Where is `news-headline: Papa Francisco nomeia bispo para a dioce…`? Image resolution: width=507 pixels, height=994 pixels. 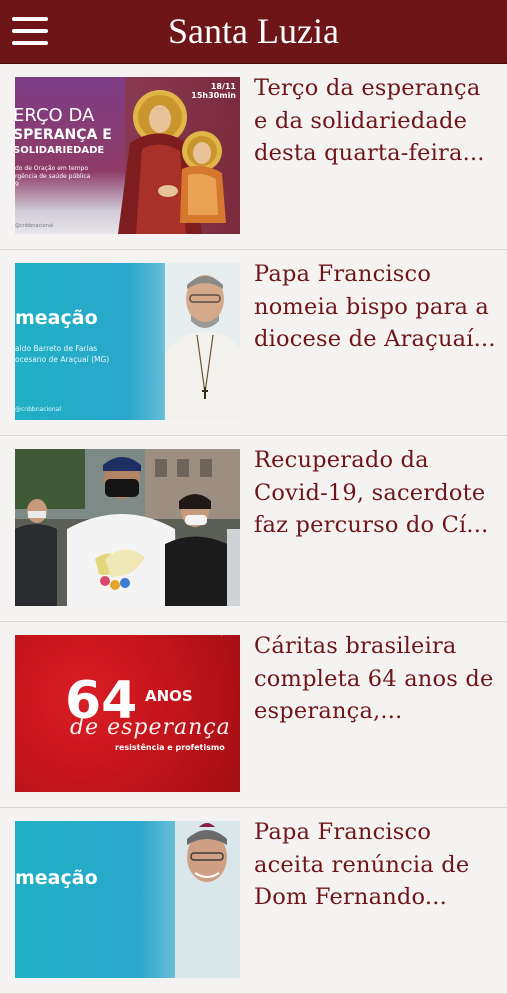 news-headline: Papa Francisco nomeia bispo para a dioce… is located at coordinates (375, 306).